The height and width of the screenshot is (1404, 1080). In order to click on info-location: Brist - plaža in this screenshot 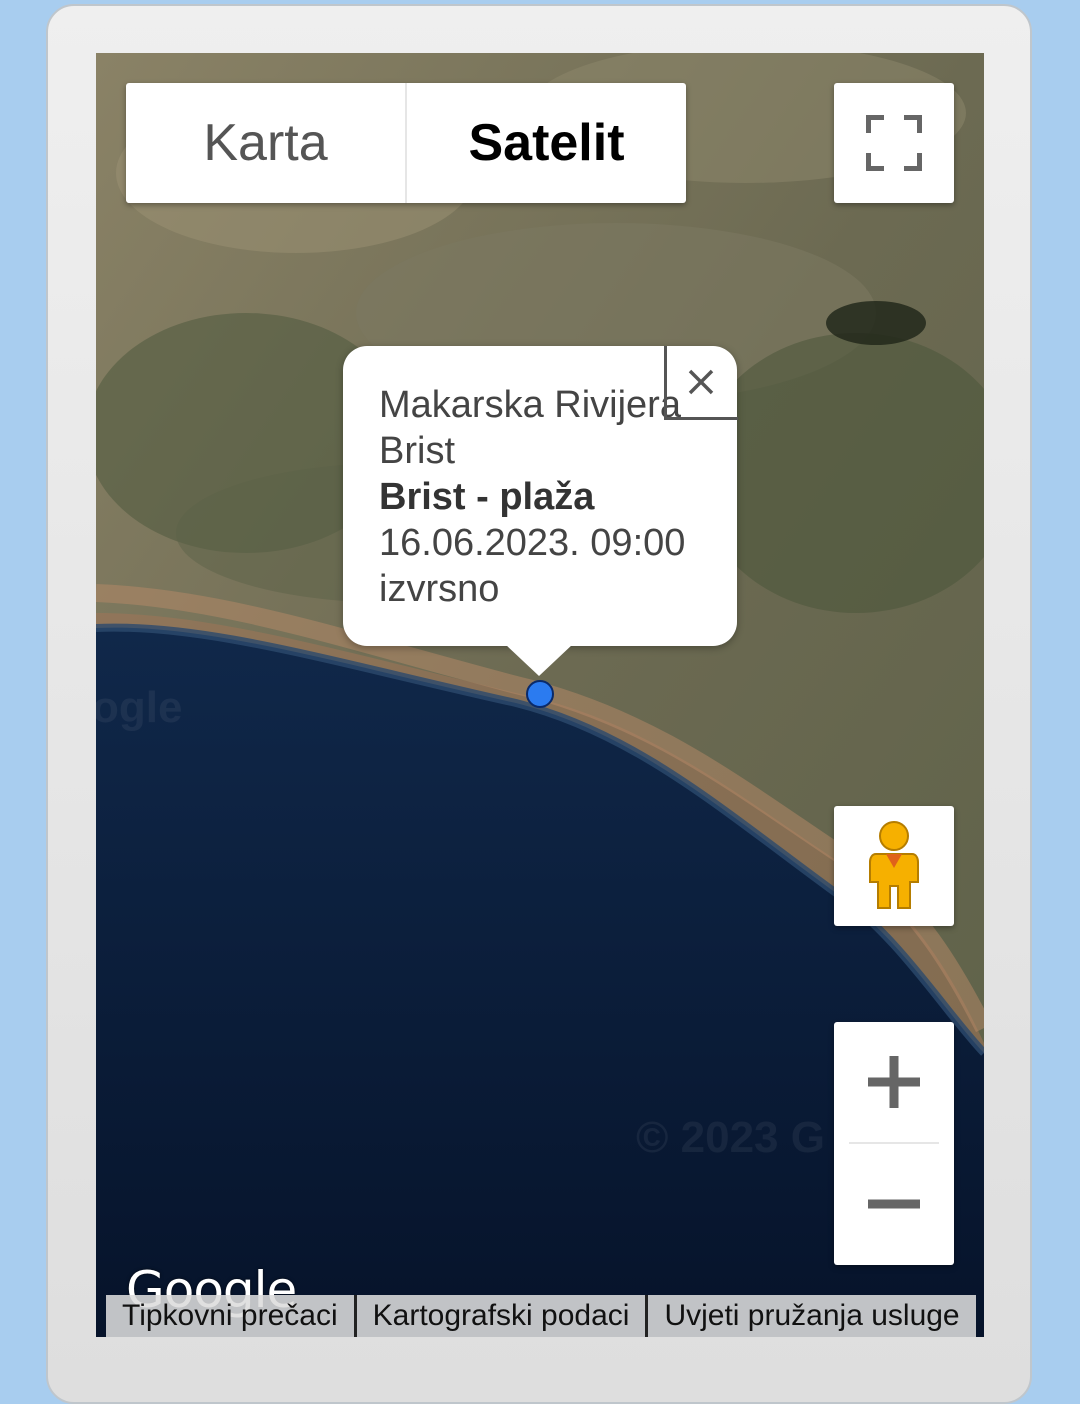, I will do `click(487, 497)`.